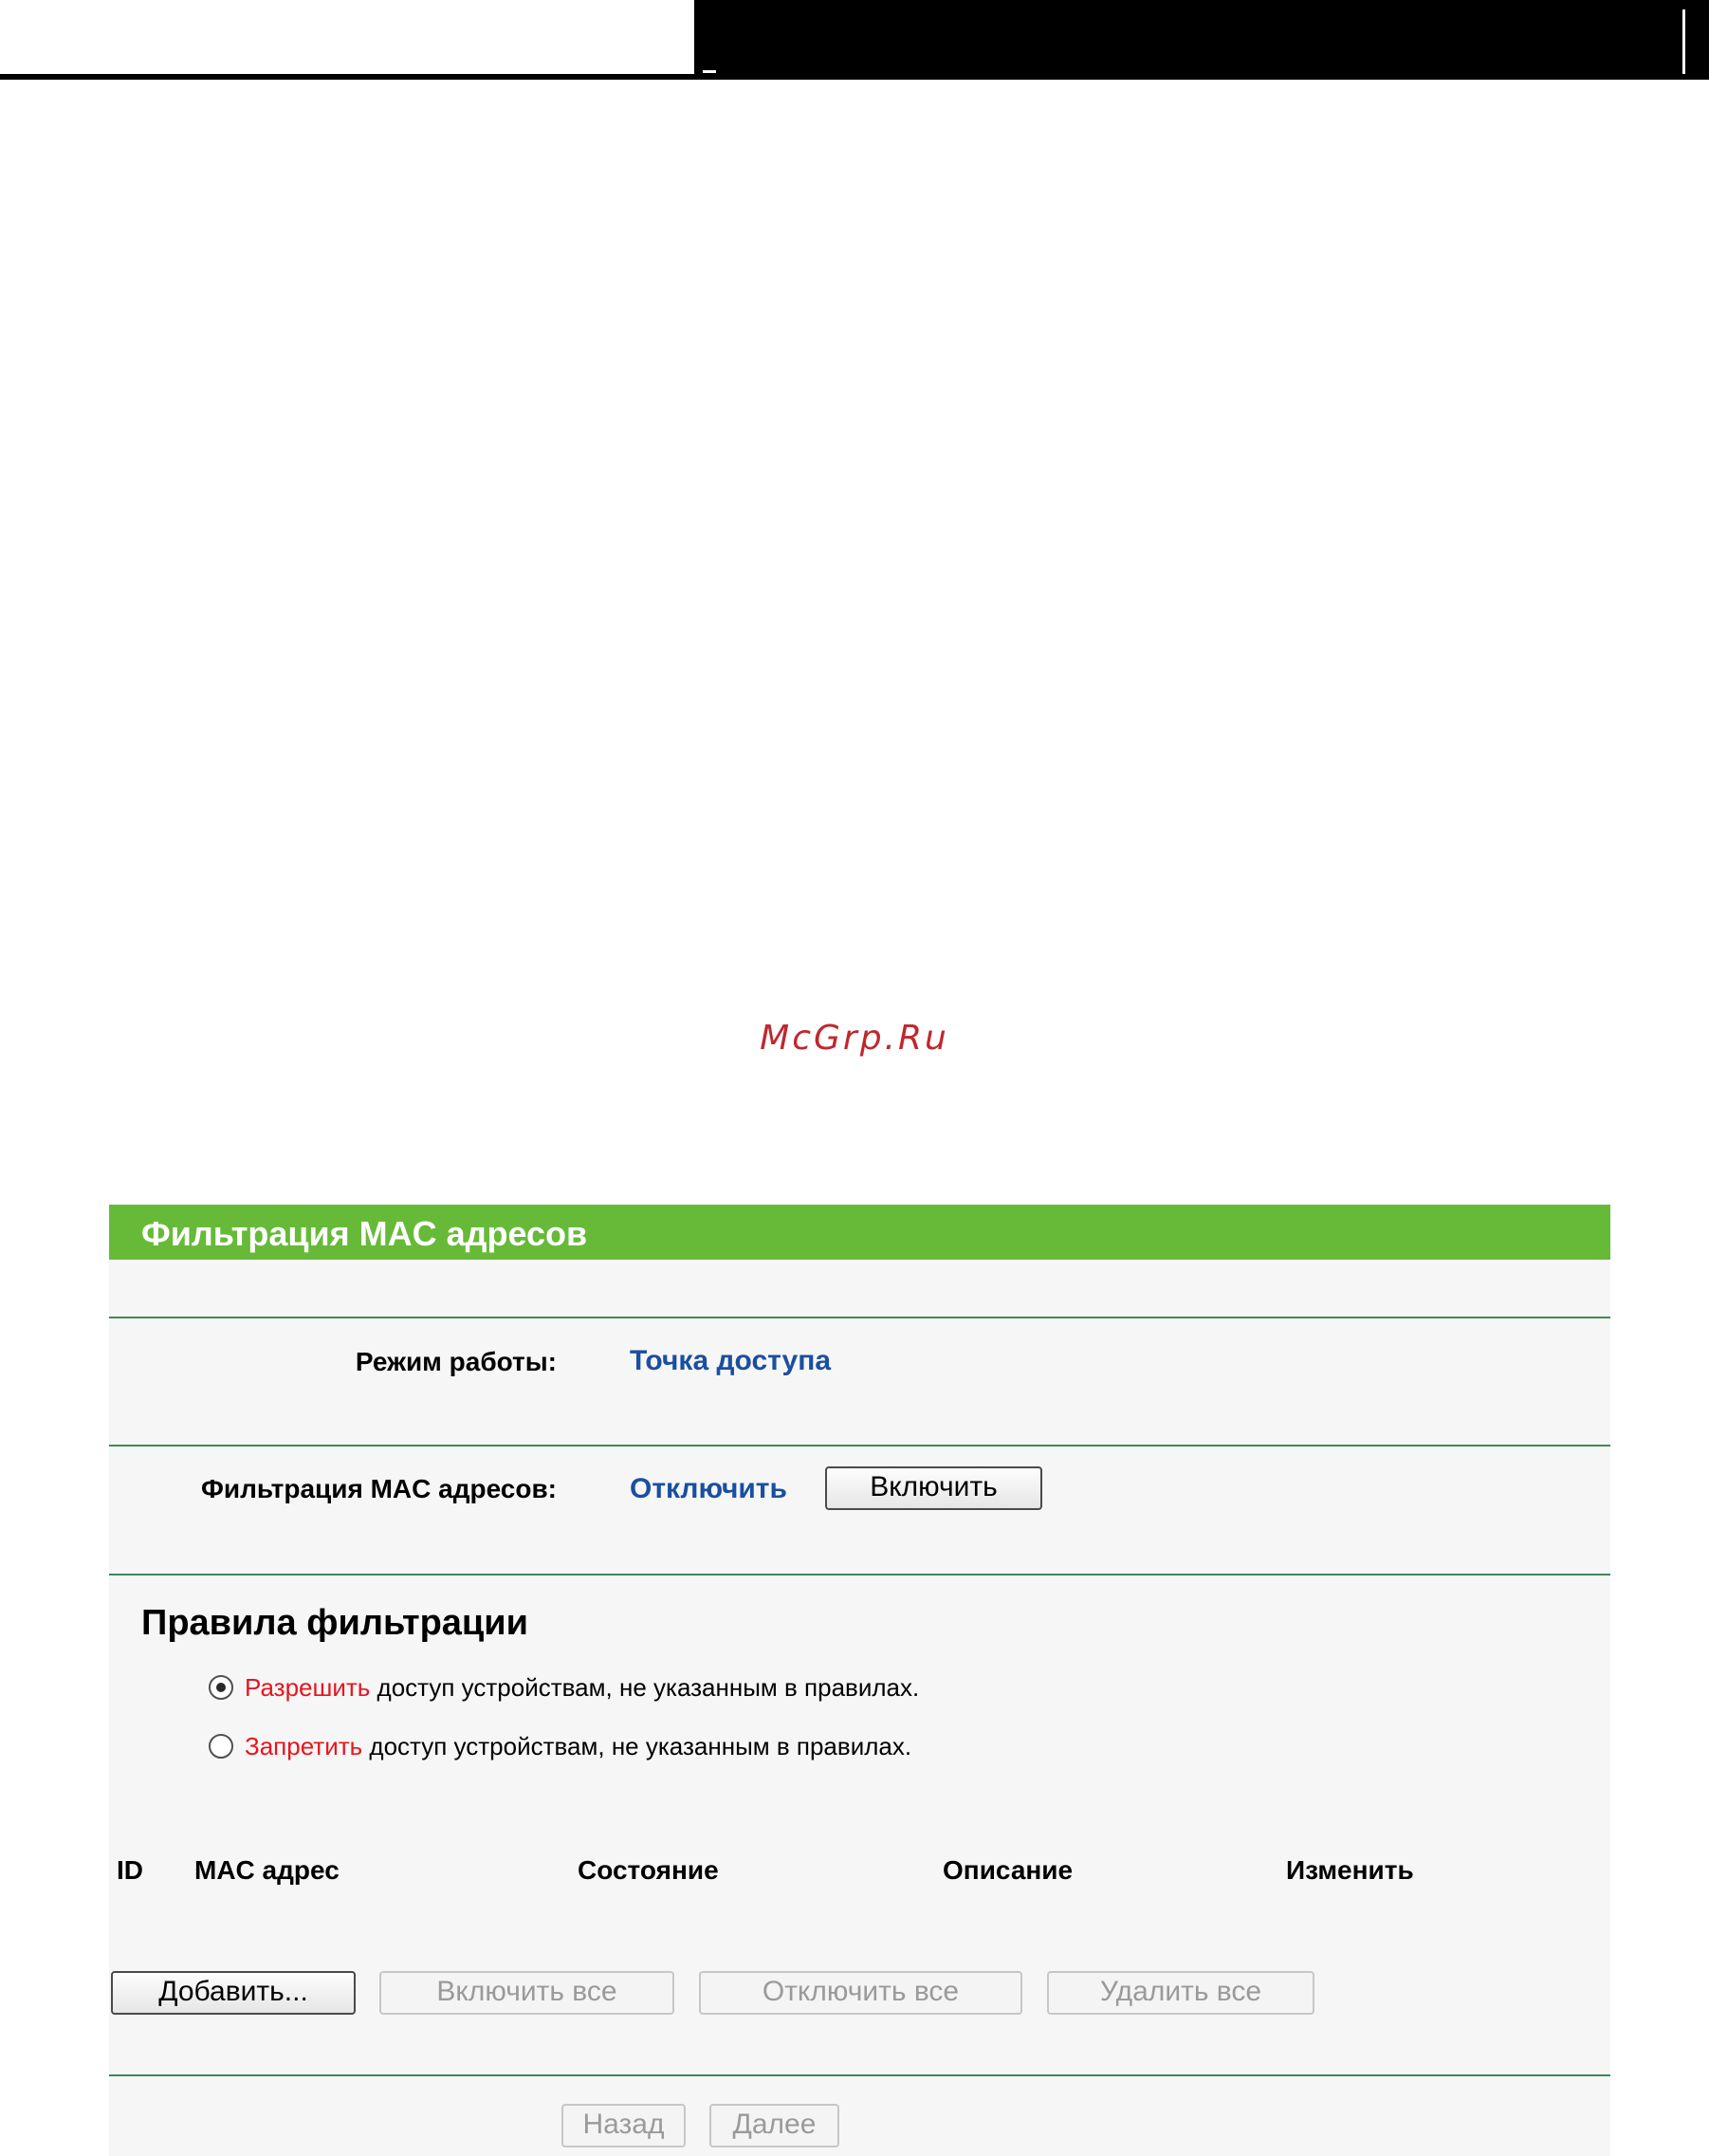 The height and width of the screenshot is (2156, 1709). Describe the element at coordinates (859, 1232) in the screenshot. I see `panel-header: Фильтрация MAC адресов` at that location.